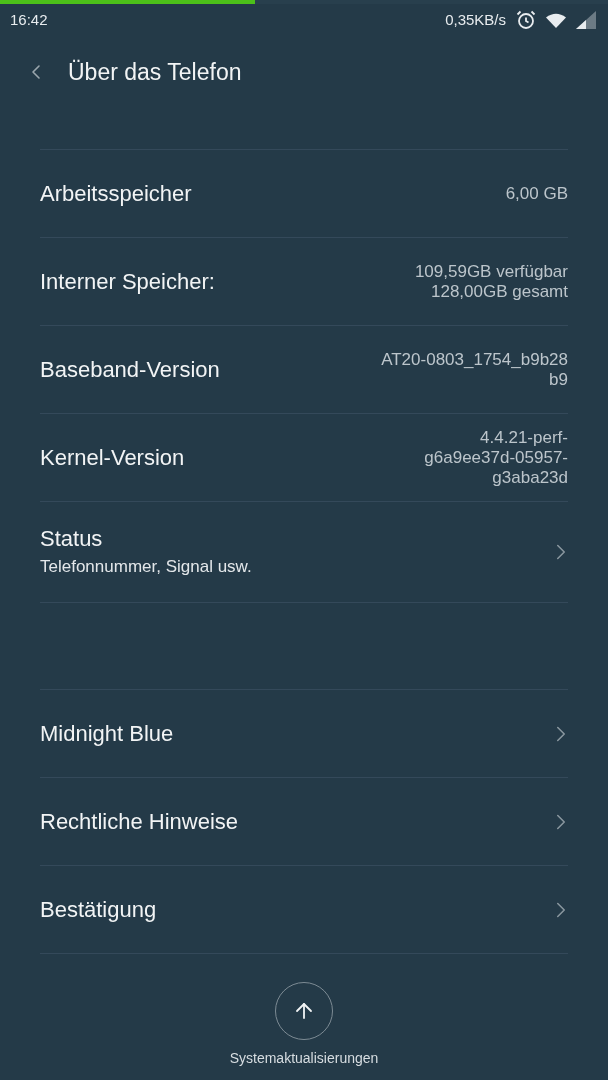 This screenshot has height=1080, width=608. I want to click on info-label: Arbeitsspeicher, so click(116, 194).